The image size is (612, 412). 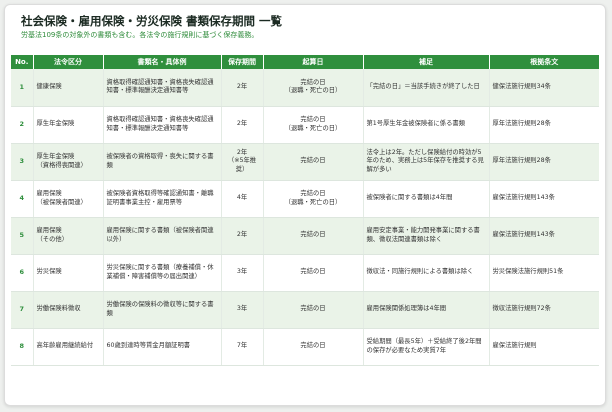 What do you see at coordinates (544, 310) in the screenshot?
I see `cell-basis: 徴収法施行規則72条` at bounding box center [544, 310].